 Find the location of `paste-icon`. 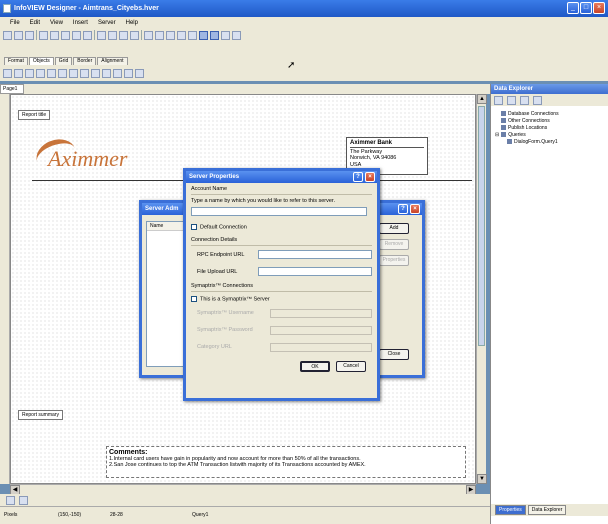

paste-icon is located at coordinates (123, 35).